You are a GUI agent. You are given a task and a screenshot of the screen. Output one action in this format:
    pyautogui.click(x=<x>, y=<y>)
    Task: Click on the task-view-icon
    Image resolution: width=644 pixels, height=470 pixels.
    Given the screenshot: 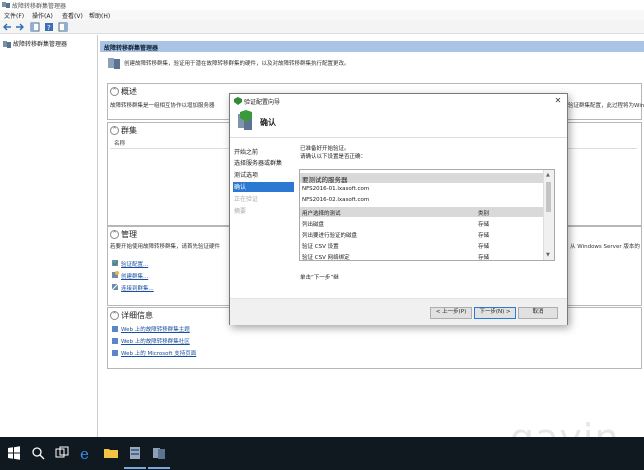 What is the action you would take?
    pyautogui.click(x=62, y=453)
    